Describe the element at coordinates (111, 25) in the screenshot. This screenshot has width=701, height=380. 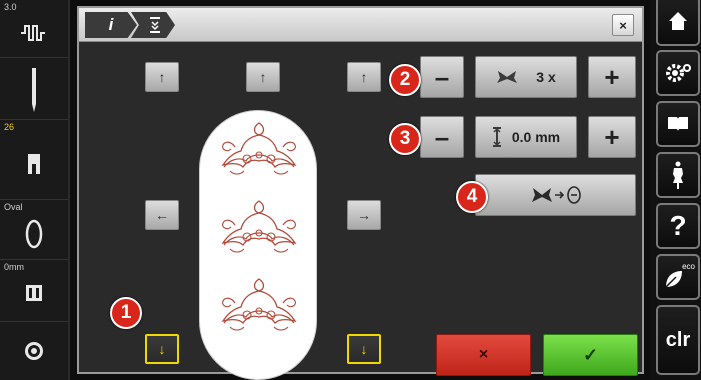
I see `tab-info: i` at that location.